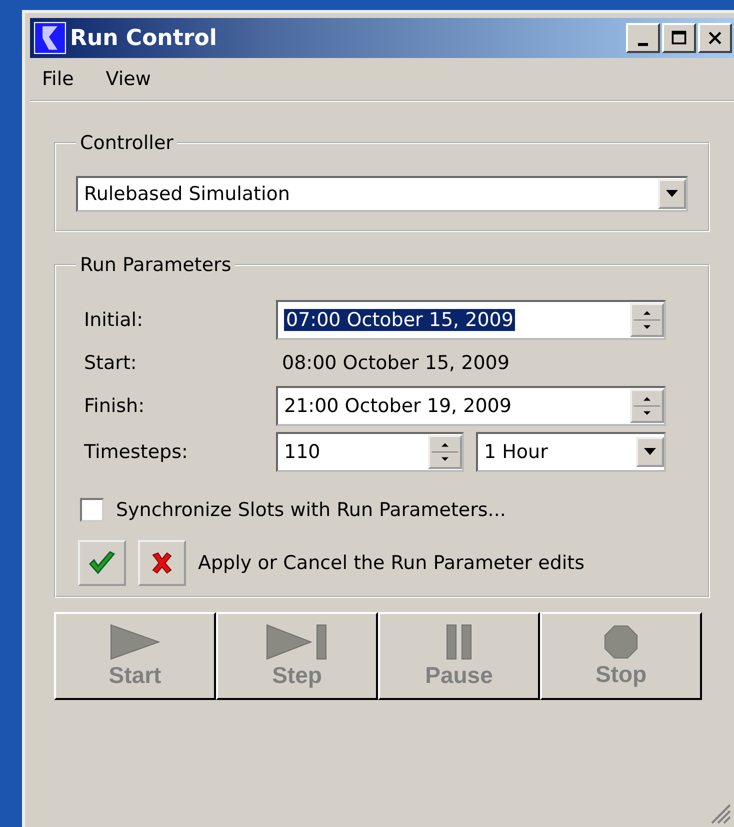  Describe the element at coordinates (126, 143) in the screenshot. I see `group-label: Controller` at that location.